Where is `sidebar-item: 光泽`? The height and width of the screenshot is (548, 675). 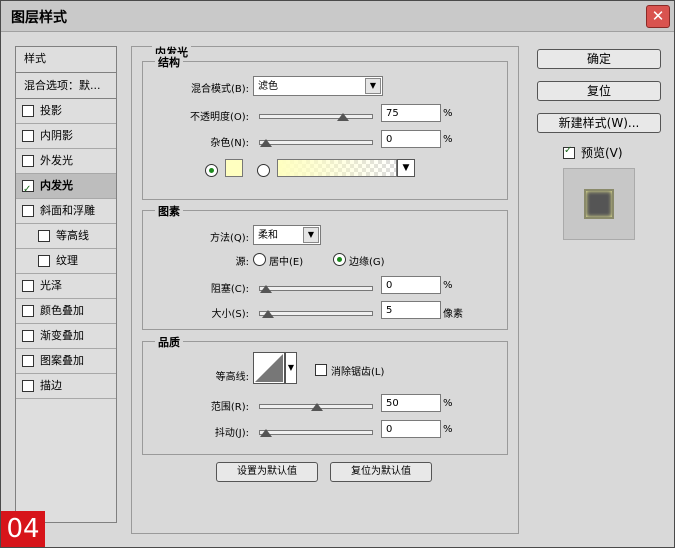 sidebar-item: 光泽 is located at coordinates (66, 286).